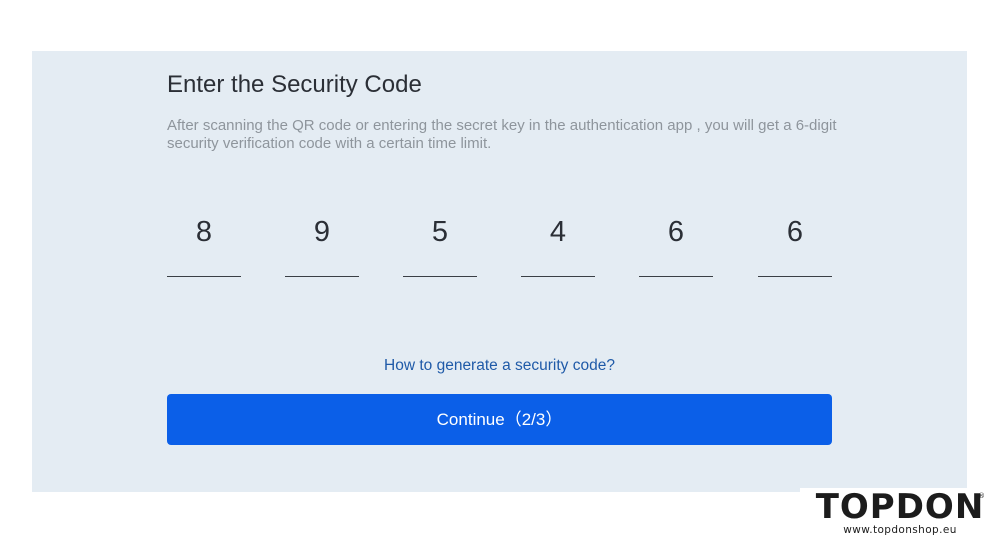 Image resolution: width=1000 pixels, height=538 pixels. I want to click on code-digit-input-6: 6, so click(795, 242).